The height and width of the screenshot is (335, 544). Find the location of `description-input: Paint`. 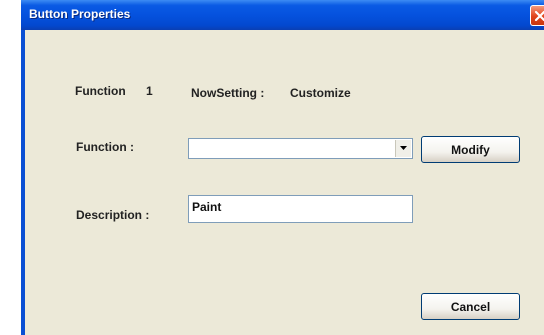

description-input: Paint is located at coordinates (300, 209).